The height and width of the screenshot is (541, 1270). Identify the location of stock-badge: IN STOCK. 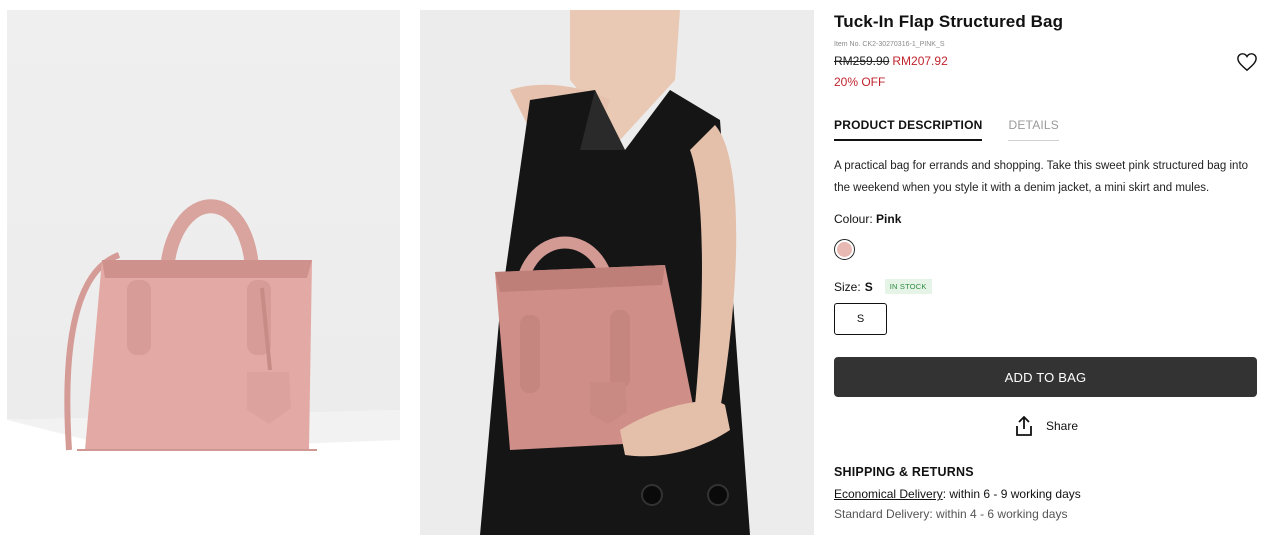
(908, 286).